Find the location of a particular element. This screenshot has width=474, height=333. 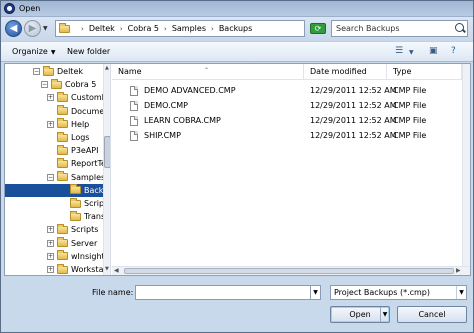

tree-item: + wInsight is located at coordinates (55, 256).